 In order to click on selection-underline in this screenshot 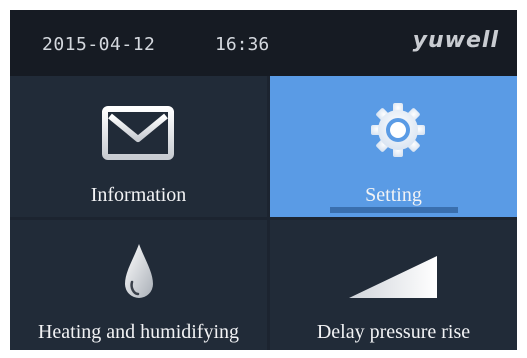, I will do `click(394, 210)`.